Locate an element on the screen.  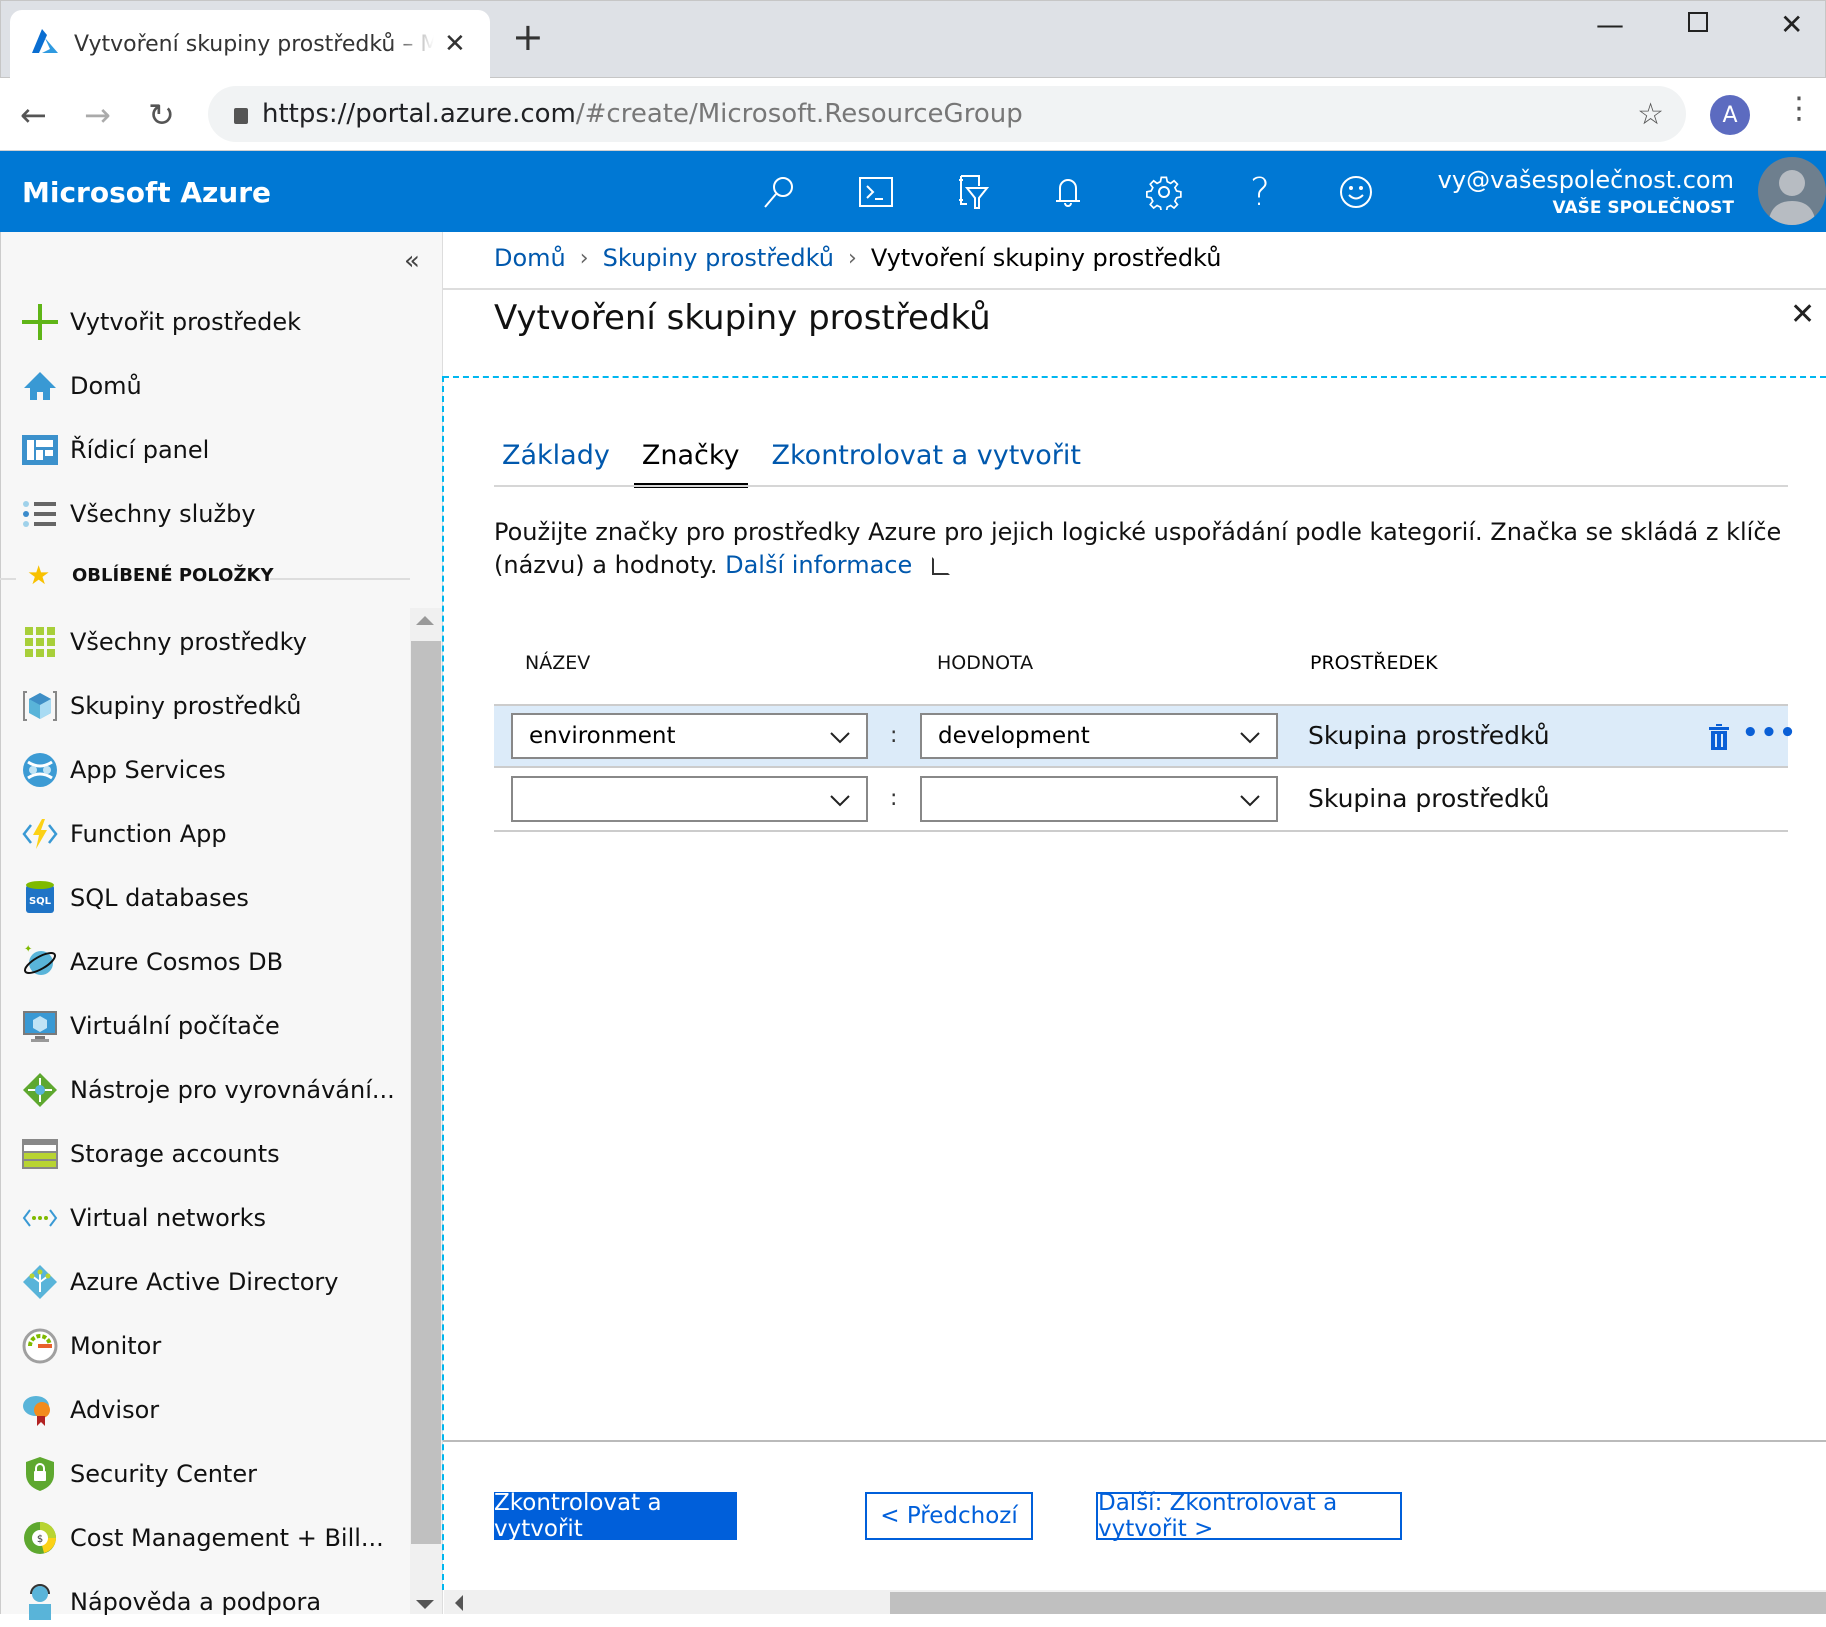
horizontal-scrollbar-thumb is located at coordinates (1358, 1603).